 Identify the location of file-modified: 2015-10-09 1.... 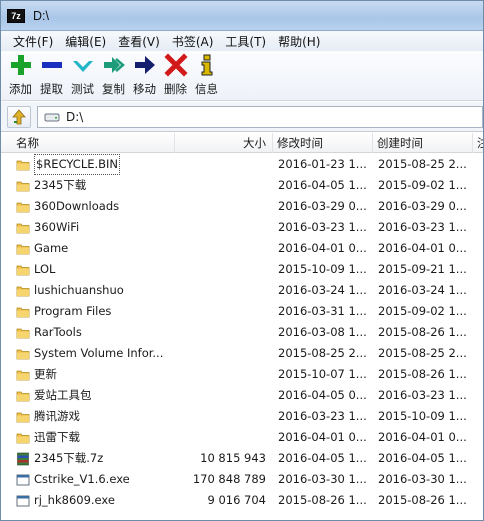
(322, 269).